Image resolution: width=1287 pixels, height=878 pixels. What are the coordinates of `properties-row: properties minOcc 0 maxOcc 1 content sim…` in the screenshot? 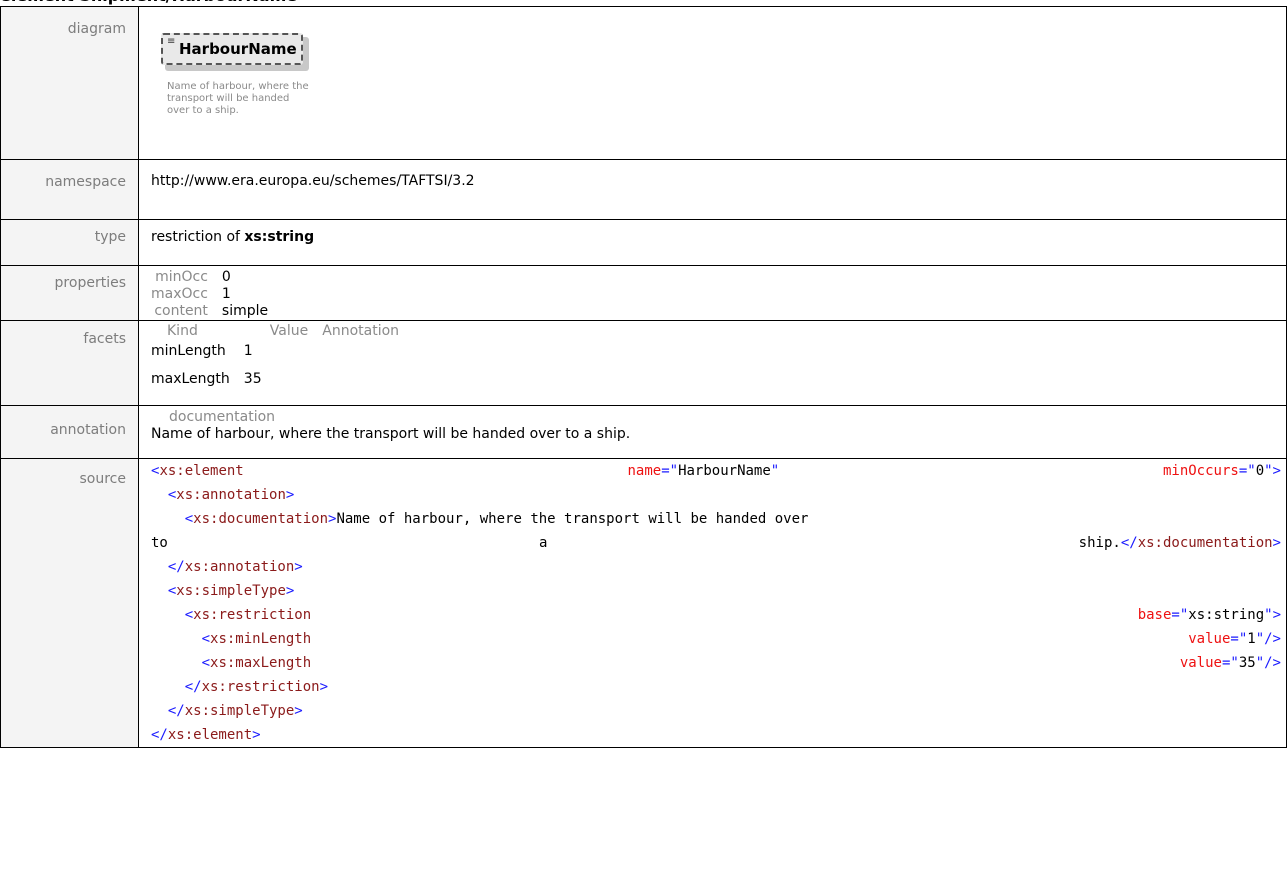 It's located at (643, 293).